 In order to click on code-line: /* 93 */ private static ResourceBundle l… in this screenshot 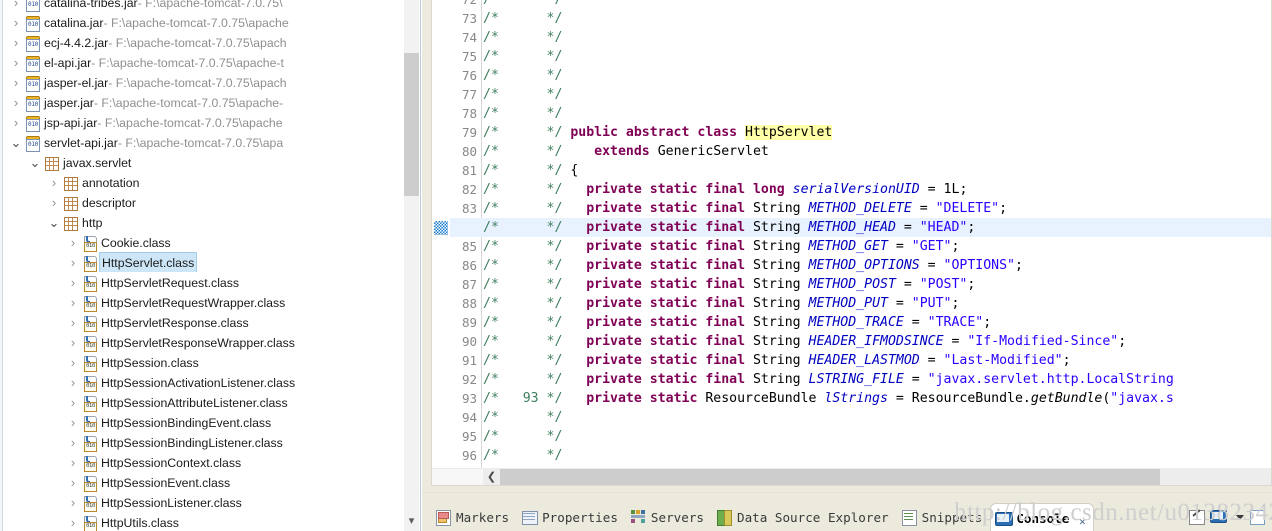, I will do `click(828, 398)`.